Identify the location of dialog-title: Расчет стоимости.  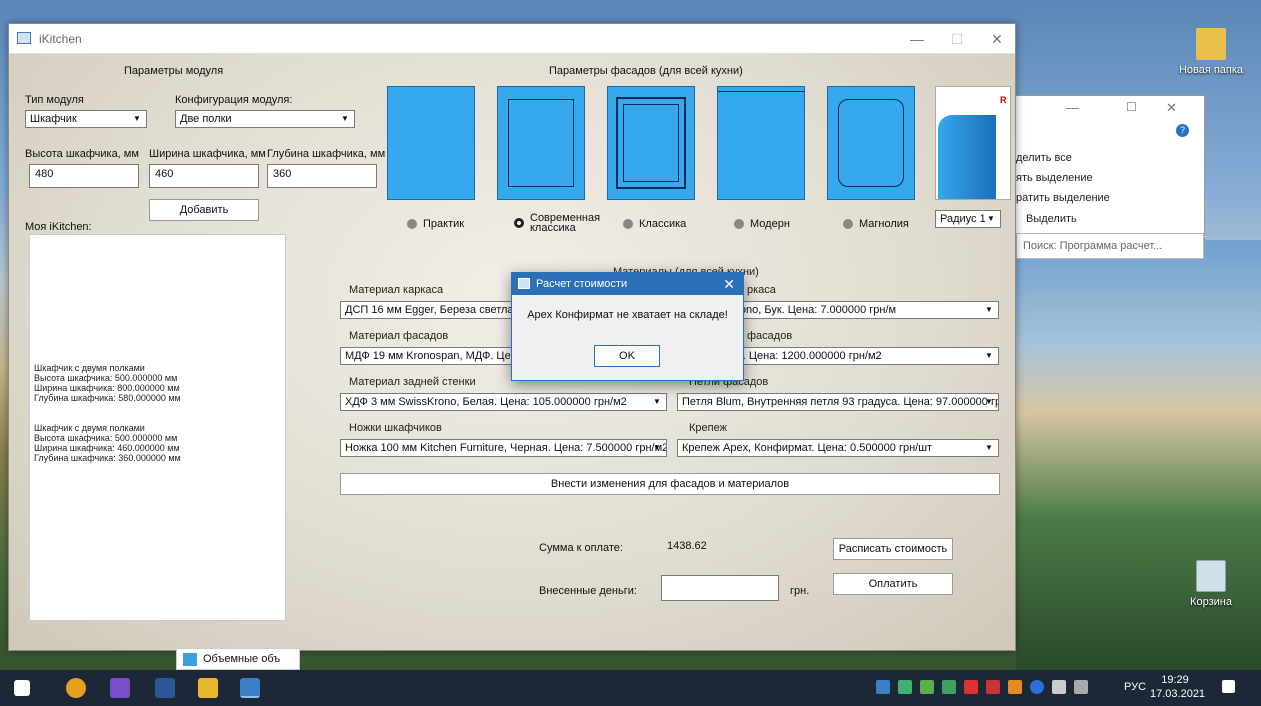
(582, 284).